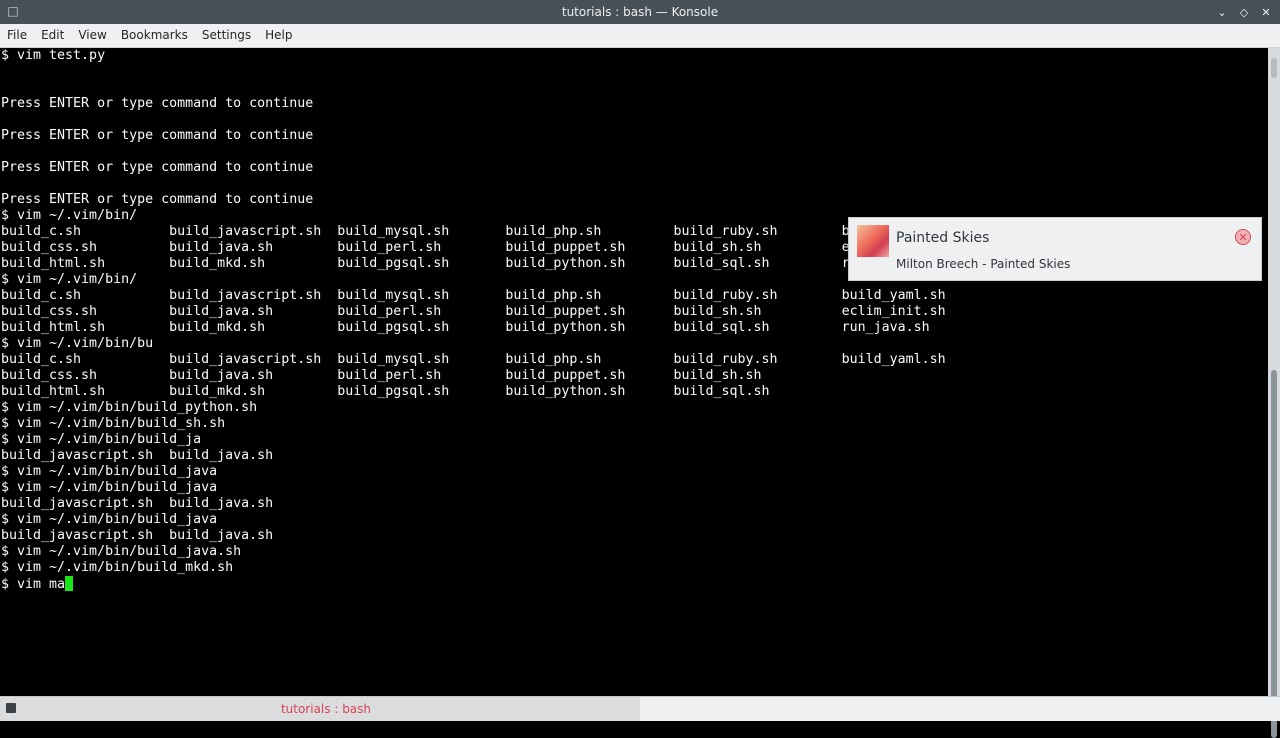 The width and height of the screenshot is (1280, 738). Describe the element at coordinates (117, 567) in the screenshot. I see `terminal-line: $ vim ~/.vim/bin/build_mkd.sh` at that location.